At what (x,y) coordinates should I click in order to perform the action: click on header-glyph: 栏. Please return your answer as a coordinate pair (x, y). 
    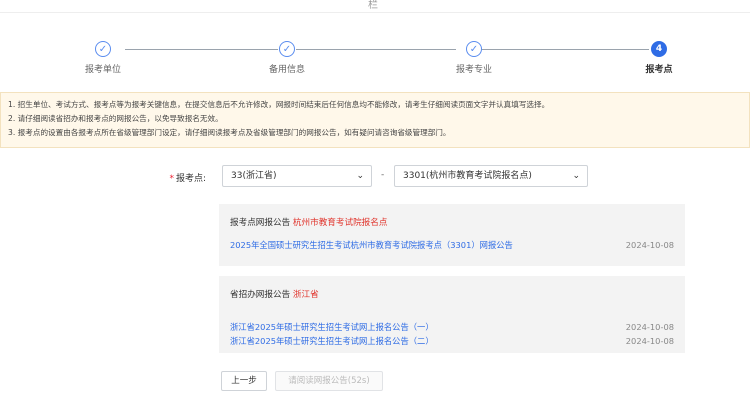
    Looking at the image, I should click on (373, 5).